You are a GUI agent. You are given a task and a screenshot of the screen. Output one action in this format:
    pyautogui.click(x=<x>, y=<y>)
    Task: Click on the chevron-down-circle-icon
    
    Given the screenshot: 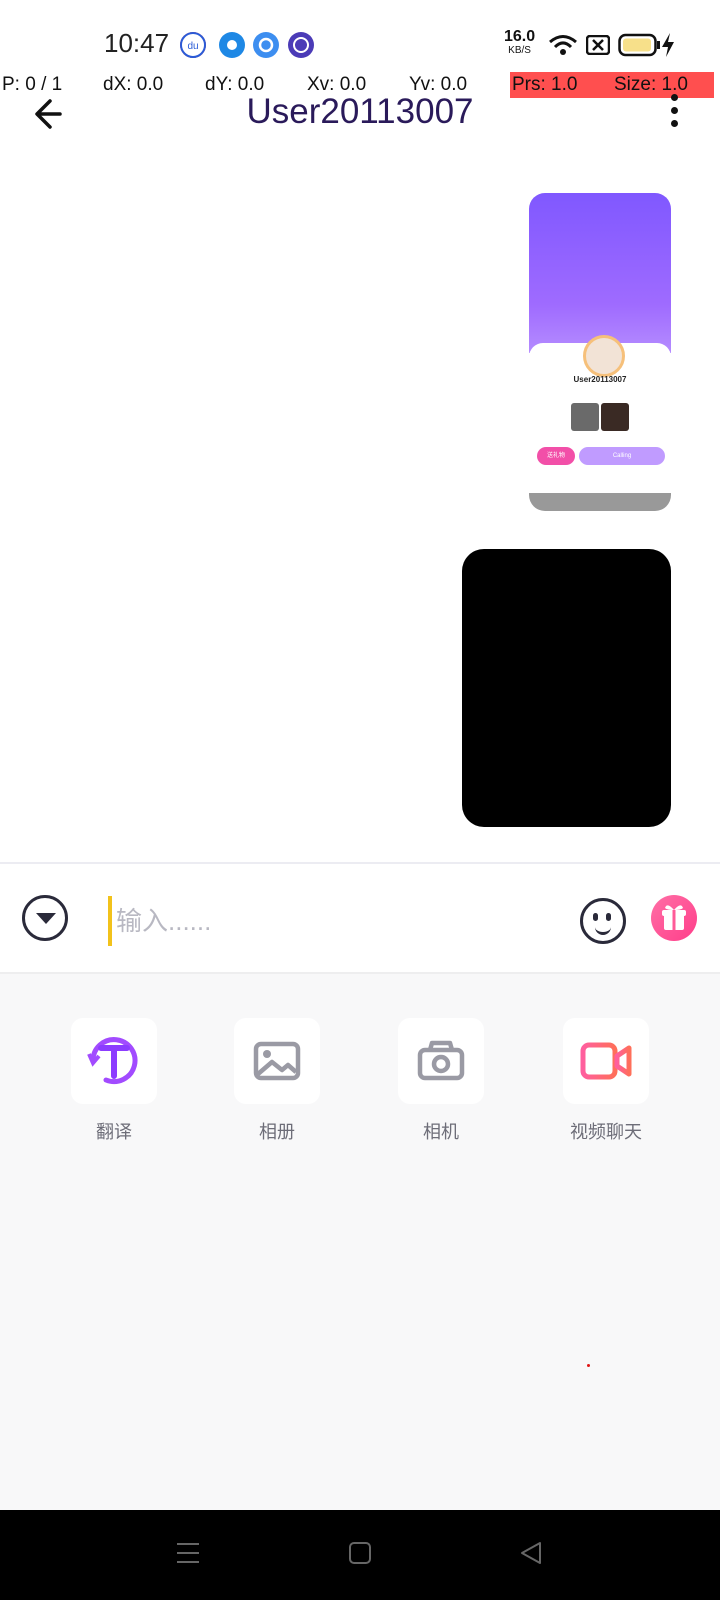 What is the action you would take?
    pyautogui.click(x=45, y=918)
    